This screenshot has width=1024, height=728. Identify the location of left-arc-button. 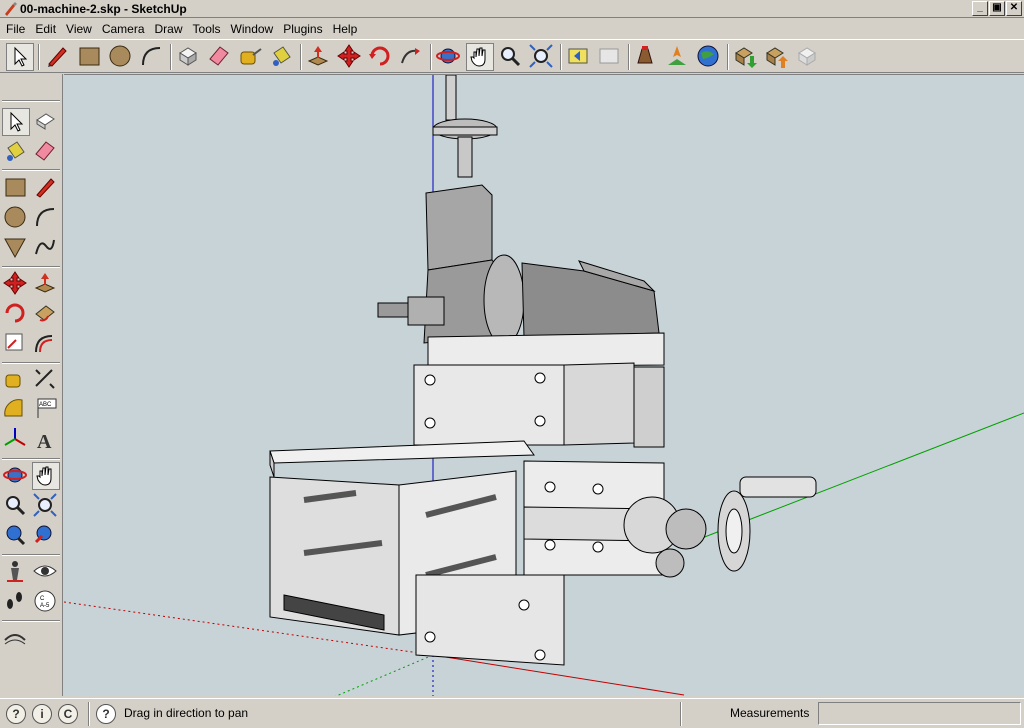
(46, 218).